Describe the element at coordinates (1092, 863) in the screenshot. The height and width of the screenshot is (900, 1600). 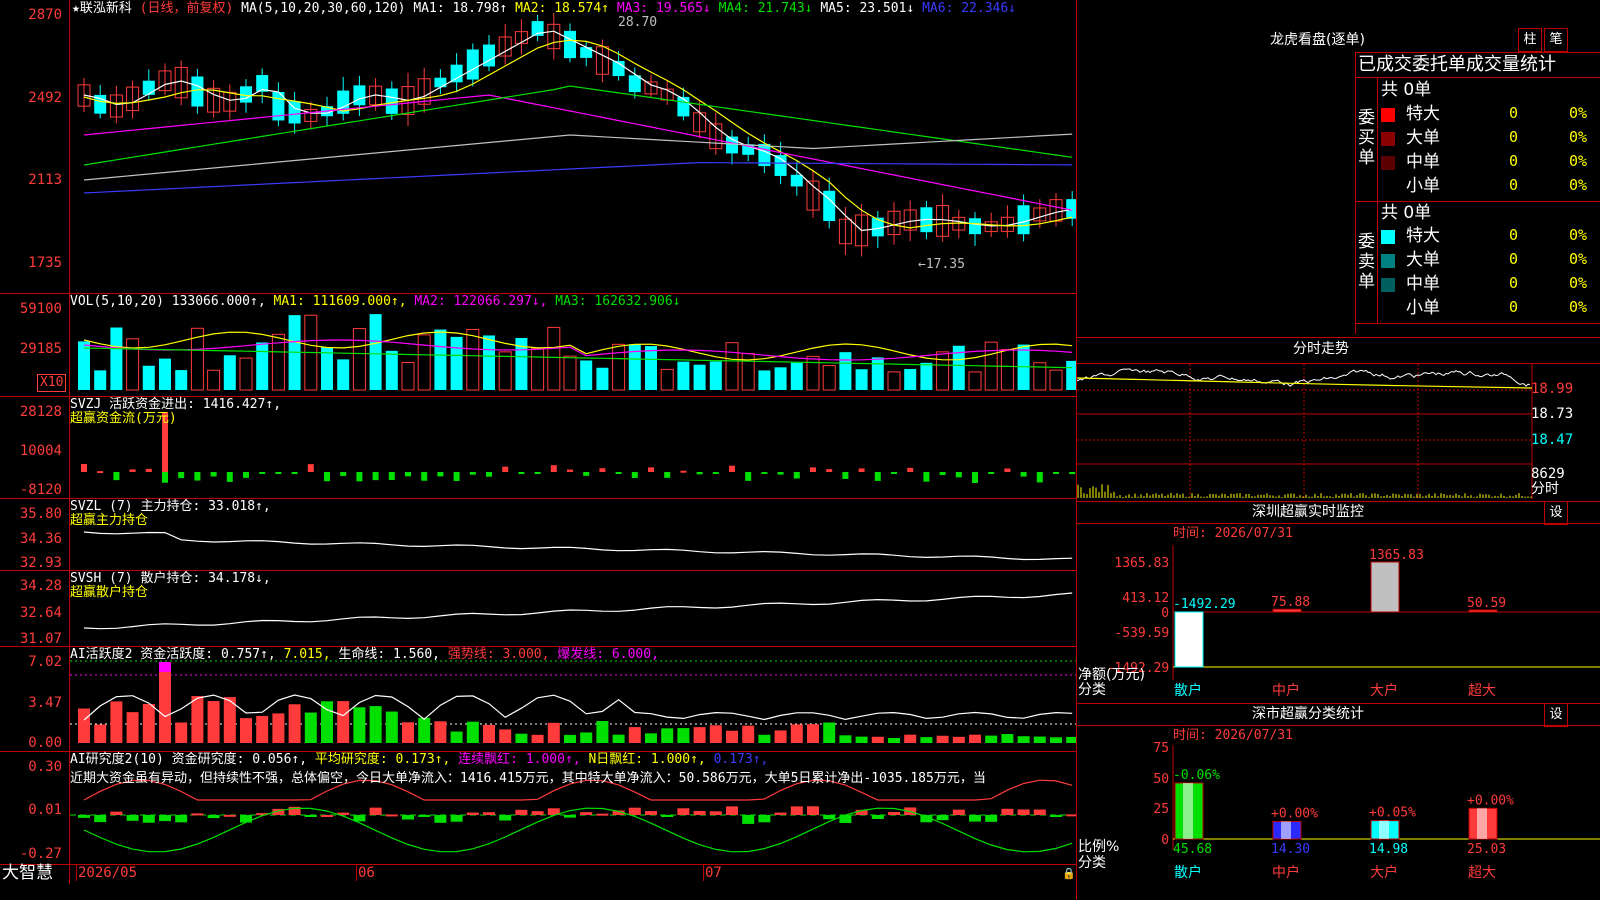
I see `class-xlabel: 分类` at that location.